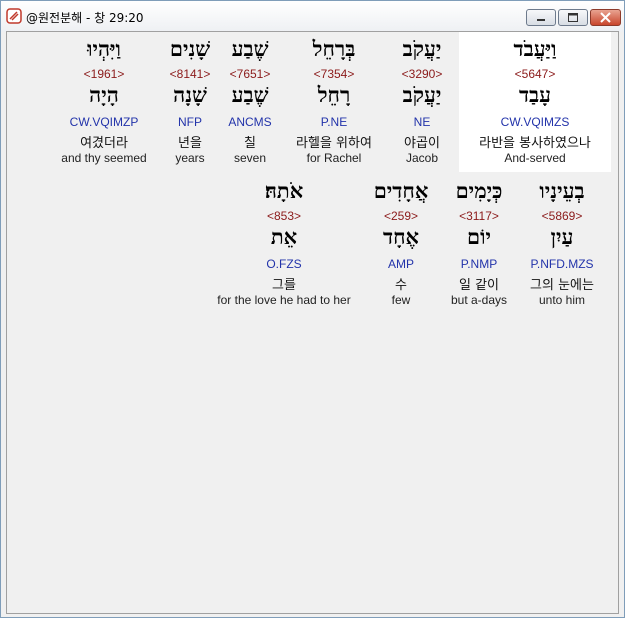 This screenshot has height=618, width=625. Describe the element at coordinates (250, 74) in the screenshot. I see `strong-number: <7651>` at that location.